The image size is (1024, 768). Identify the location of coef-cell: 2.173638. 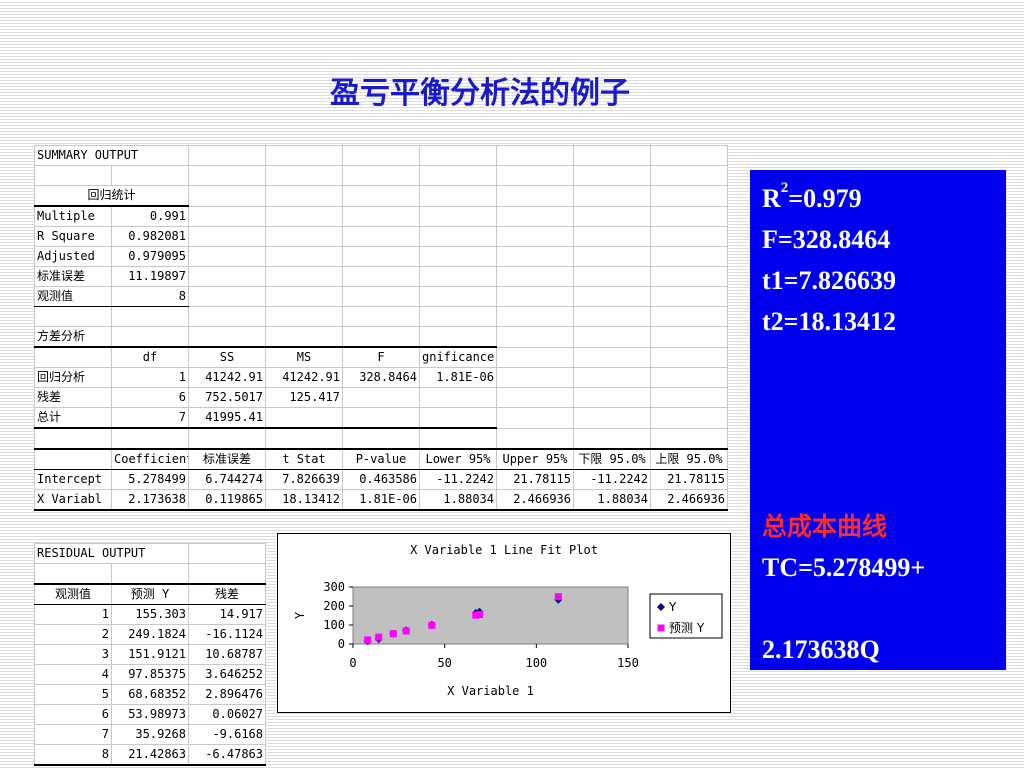
(150, 500).